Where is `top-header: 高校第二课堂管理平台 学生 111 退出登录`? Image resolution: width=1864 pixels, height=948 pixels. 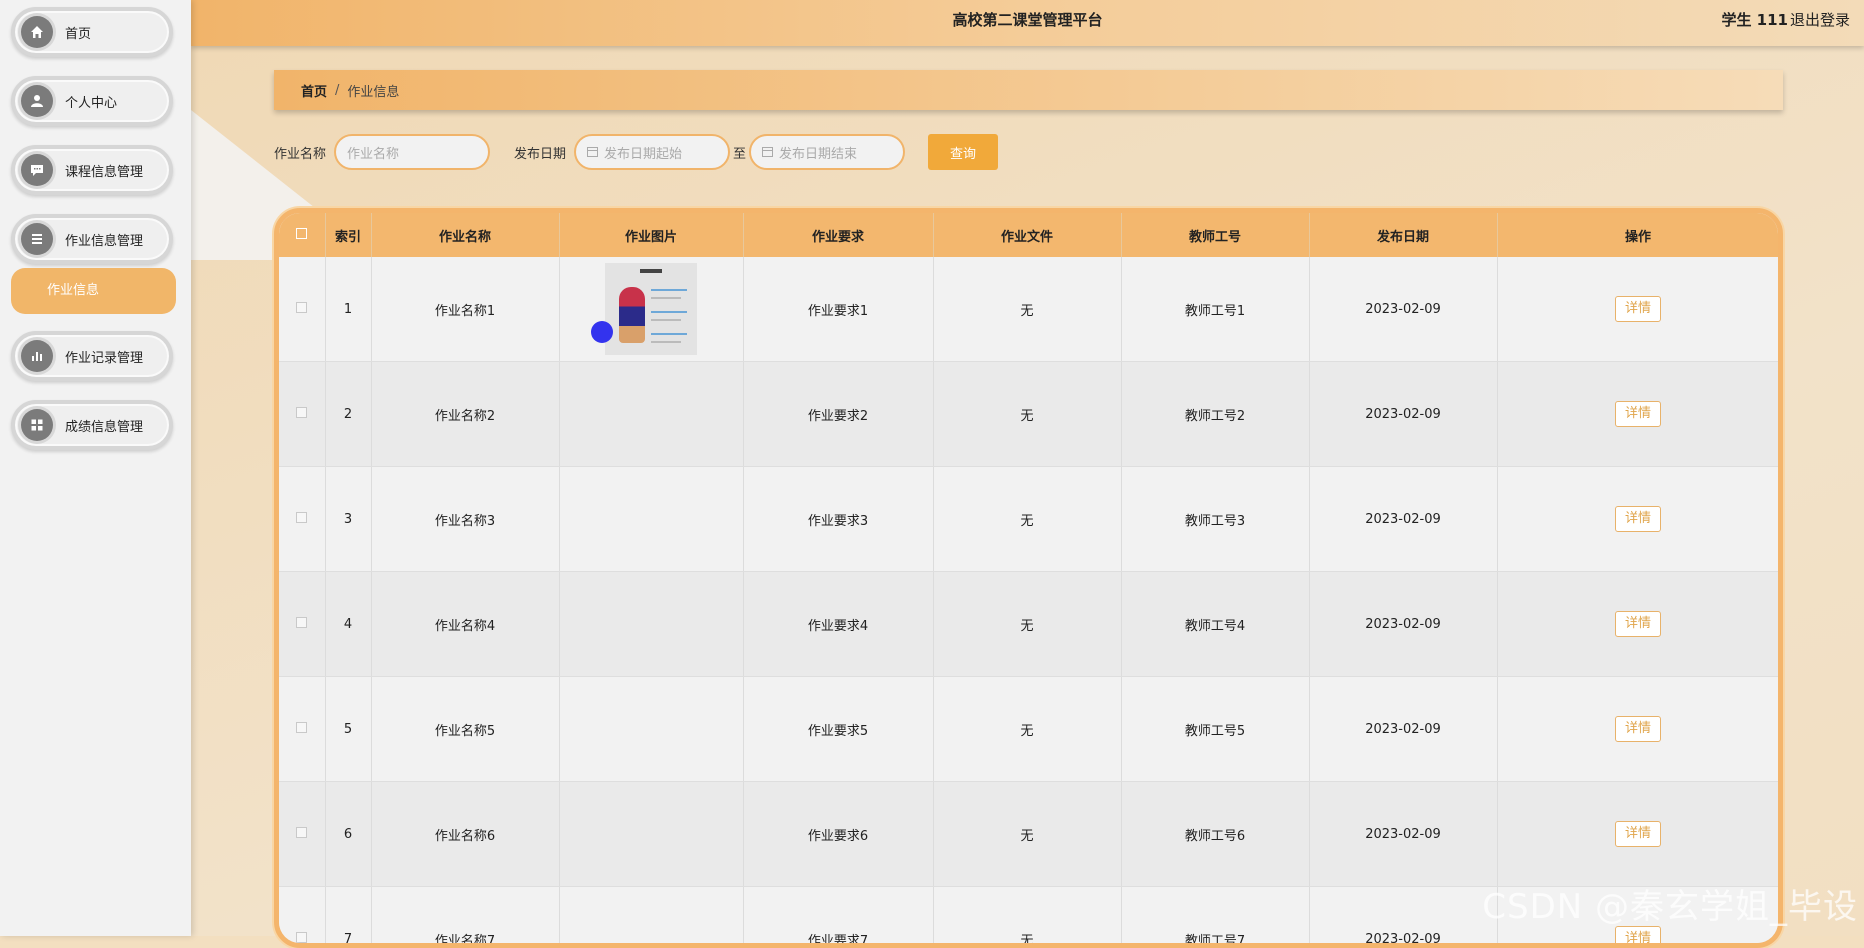
top-header: 高校第二课堂管理平台 学生 111 退出登录 is located at coordinates (1027, 23).